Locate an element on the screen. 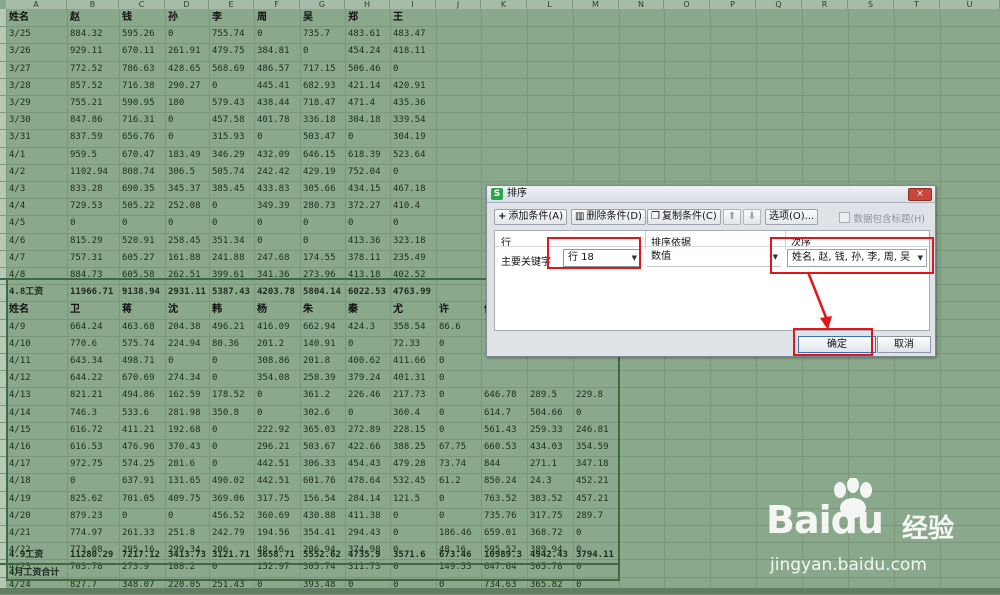  cell: 735.76 is located at coordinates (505, 516).